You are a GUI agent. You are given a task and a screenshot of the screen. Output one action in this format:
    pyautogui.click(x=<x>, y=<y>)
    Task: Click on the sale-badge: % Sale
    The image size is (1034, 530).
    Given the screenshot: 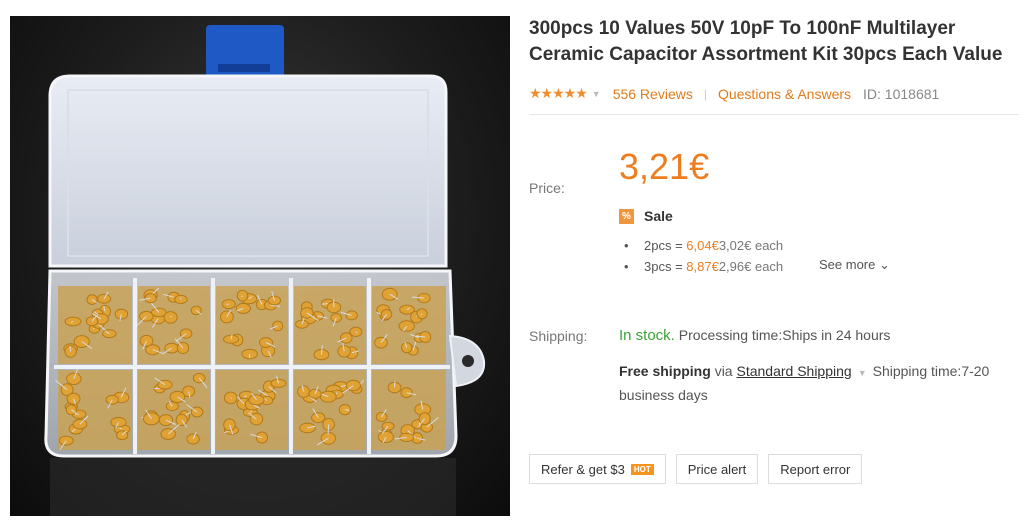 What is the action you would take?
    pyautogui.click(x=646, y=216)
    